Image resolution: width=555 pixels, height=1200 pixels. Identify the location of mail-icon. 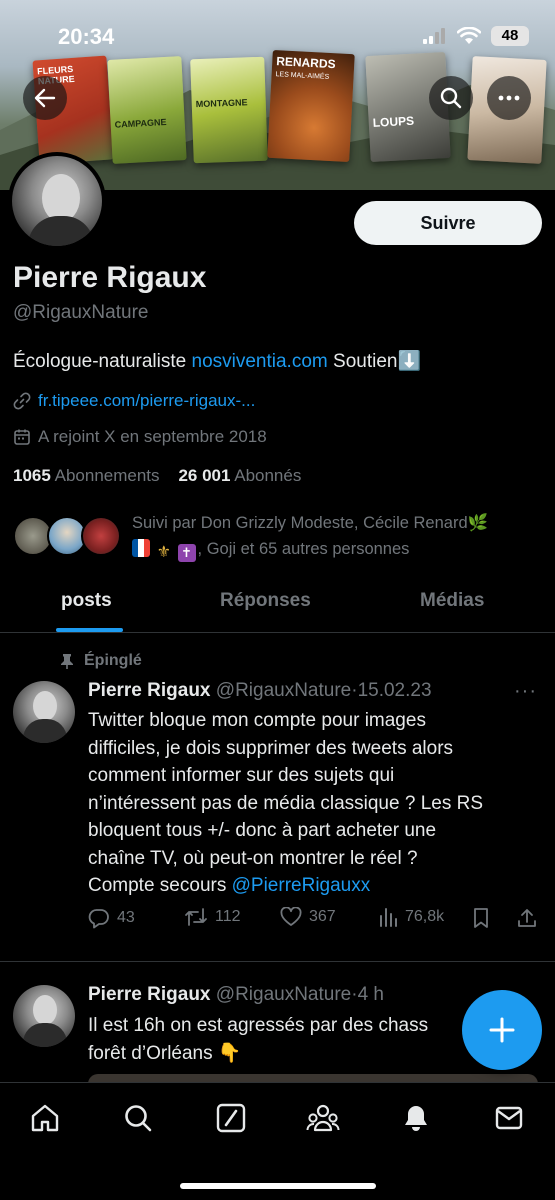
(509, 1118).